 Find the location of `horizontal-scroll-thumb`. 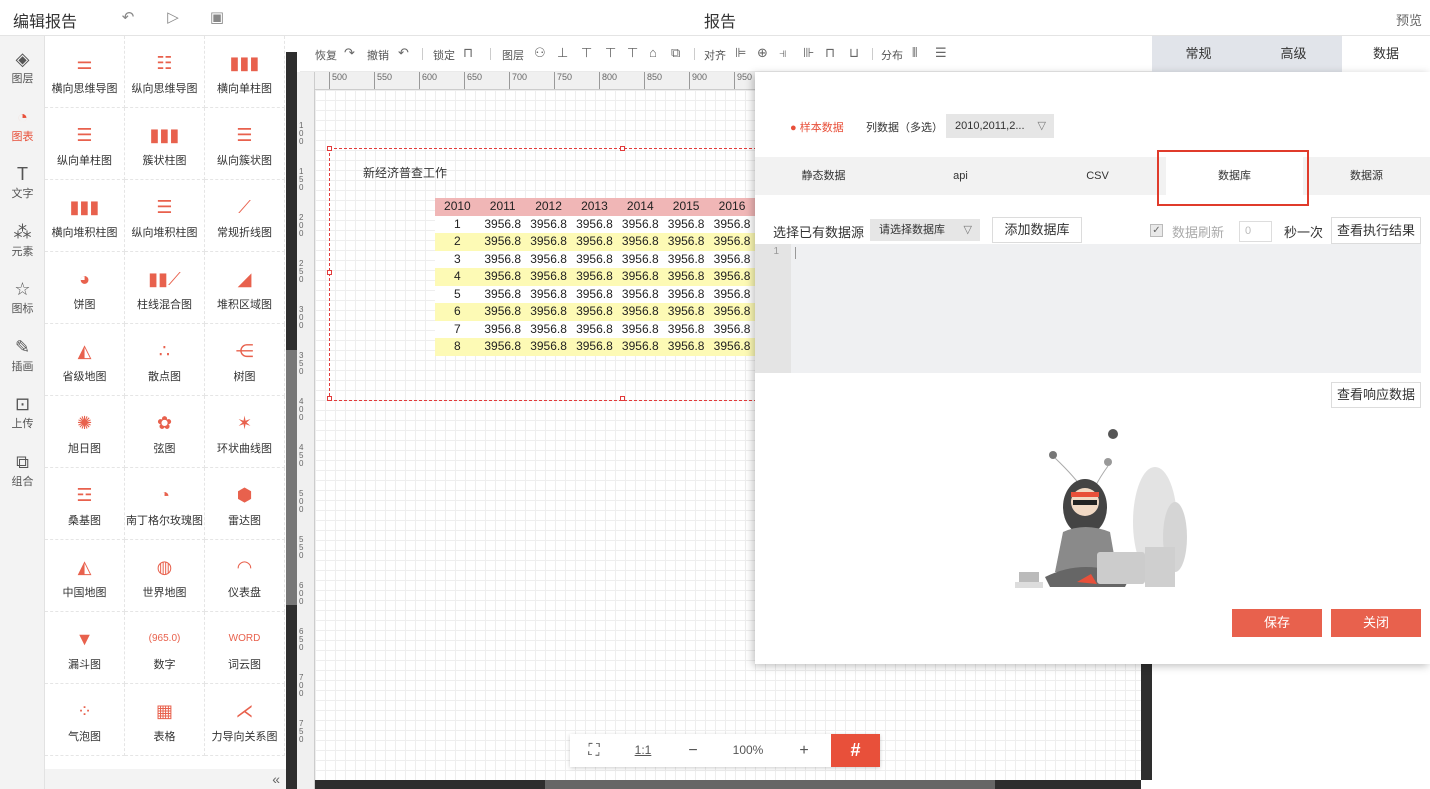

horizontal-scroll-thumb is located at coordinates (770, 784).